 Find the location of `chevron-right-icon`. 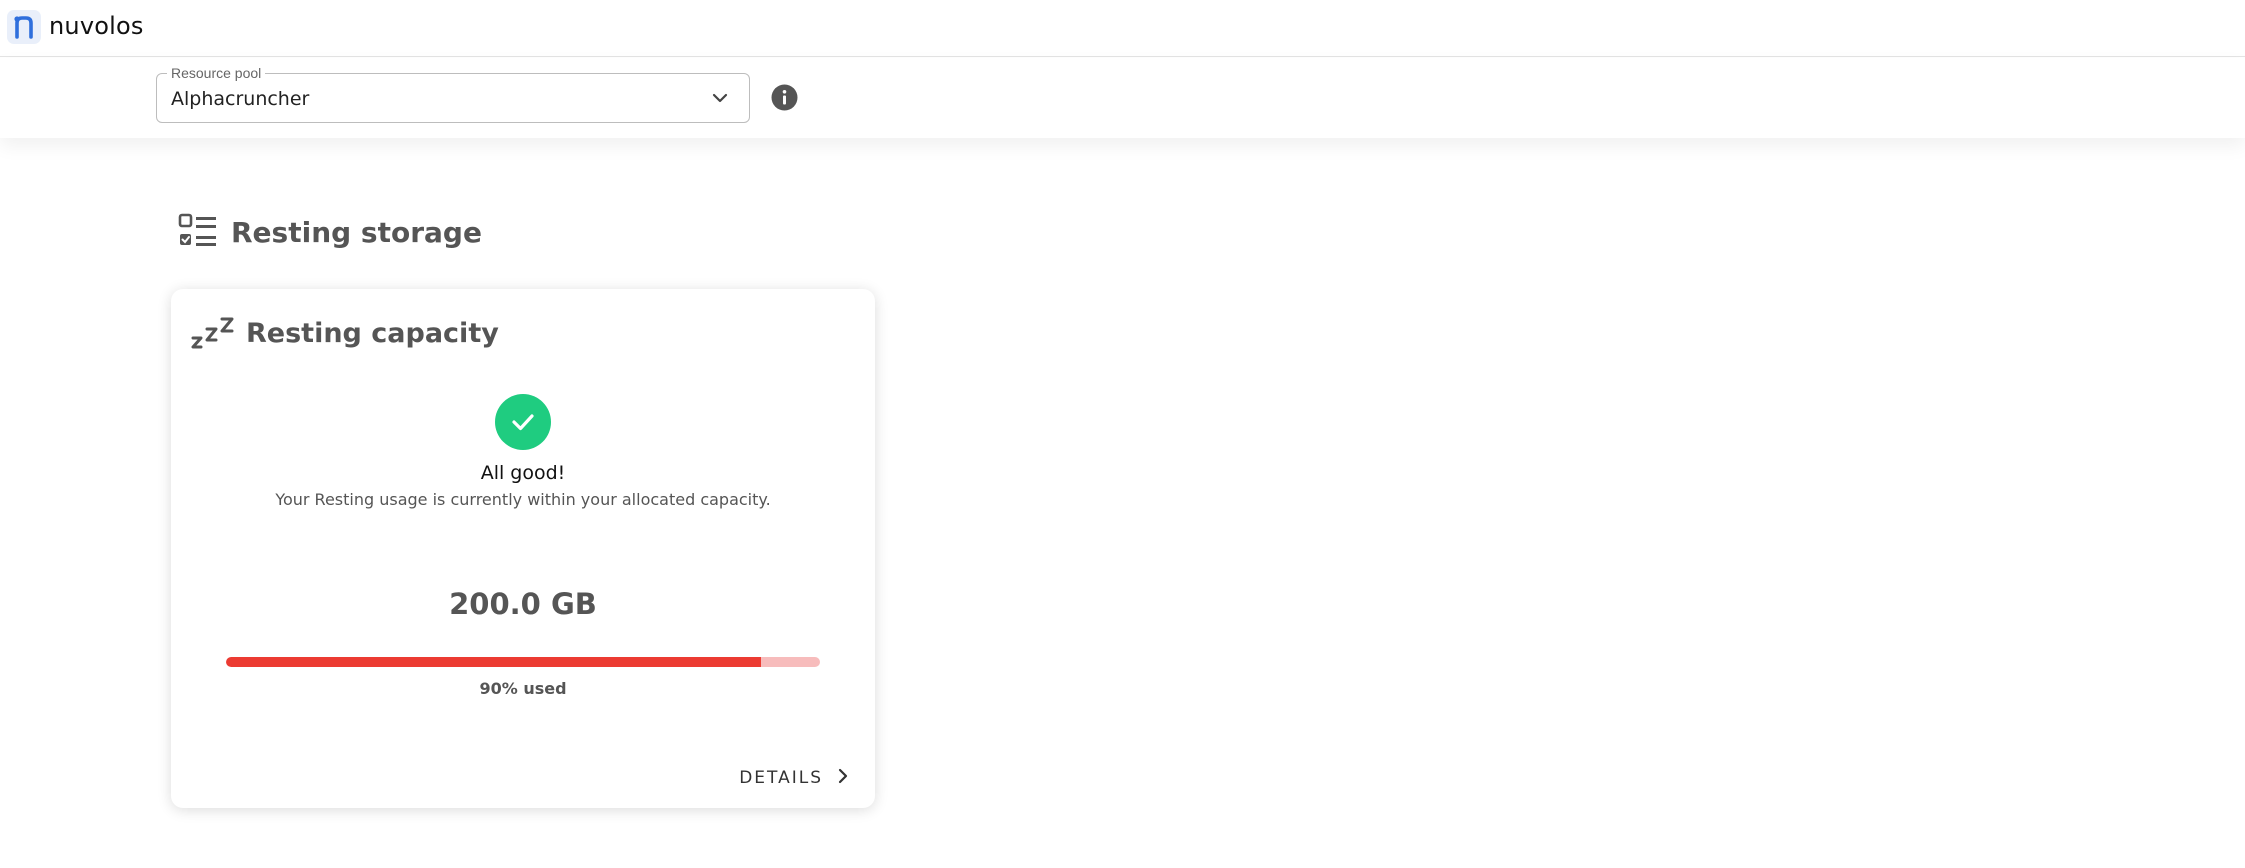

chevron-right-icon is located at coordinates (843, 778).